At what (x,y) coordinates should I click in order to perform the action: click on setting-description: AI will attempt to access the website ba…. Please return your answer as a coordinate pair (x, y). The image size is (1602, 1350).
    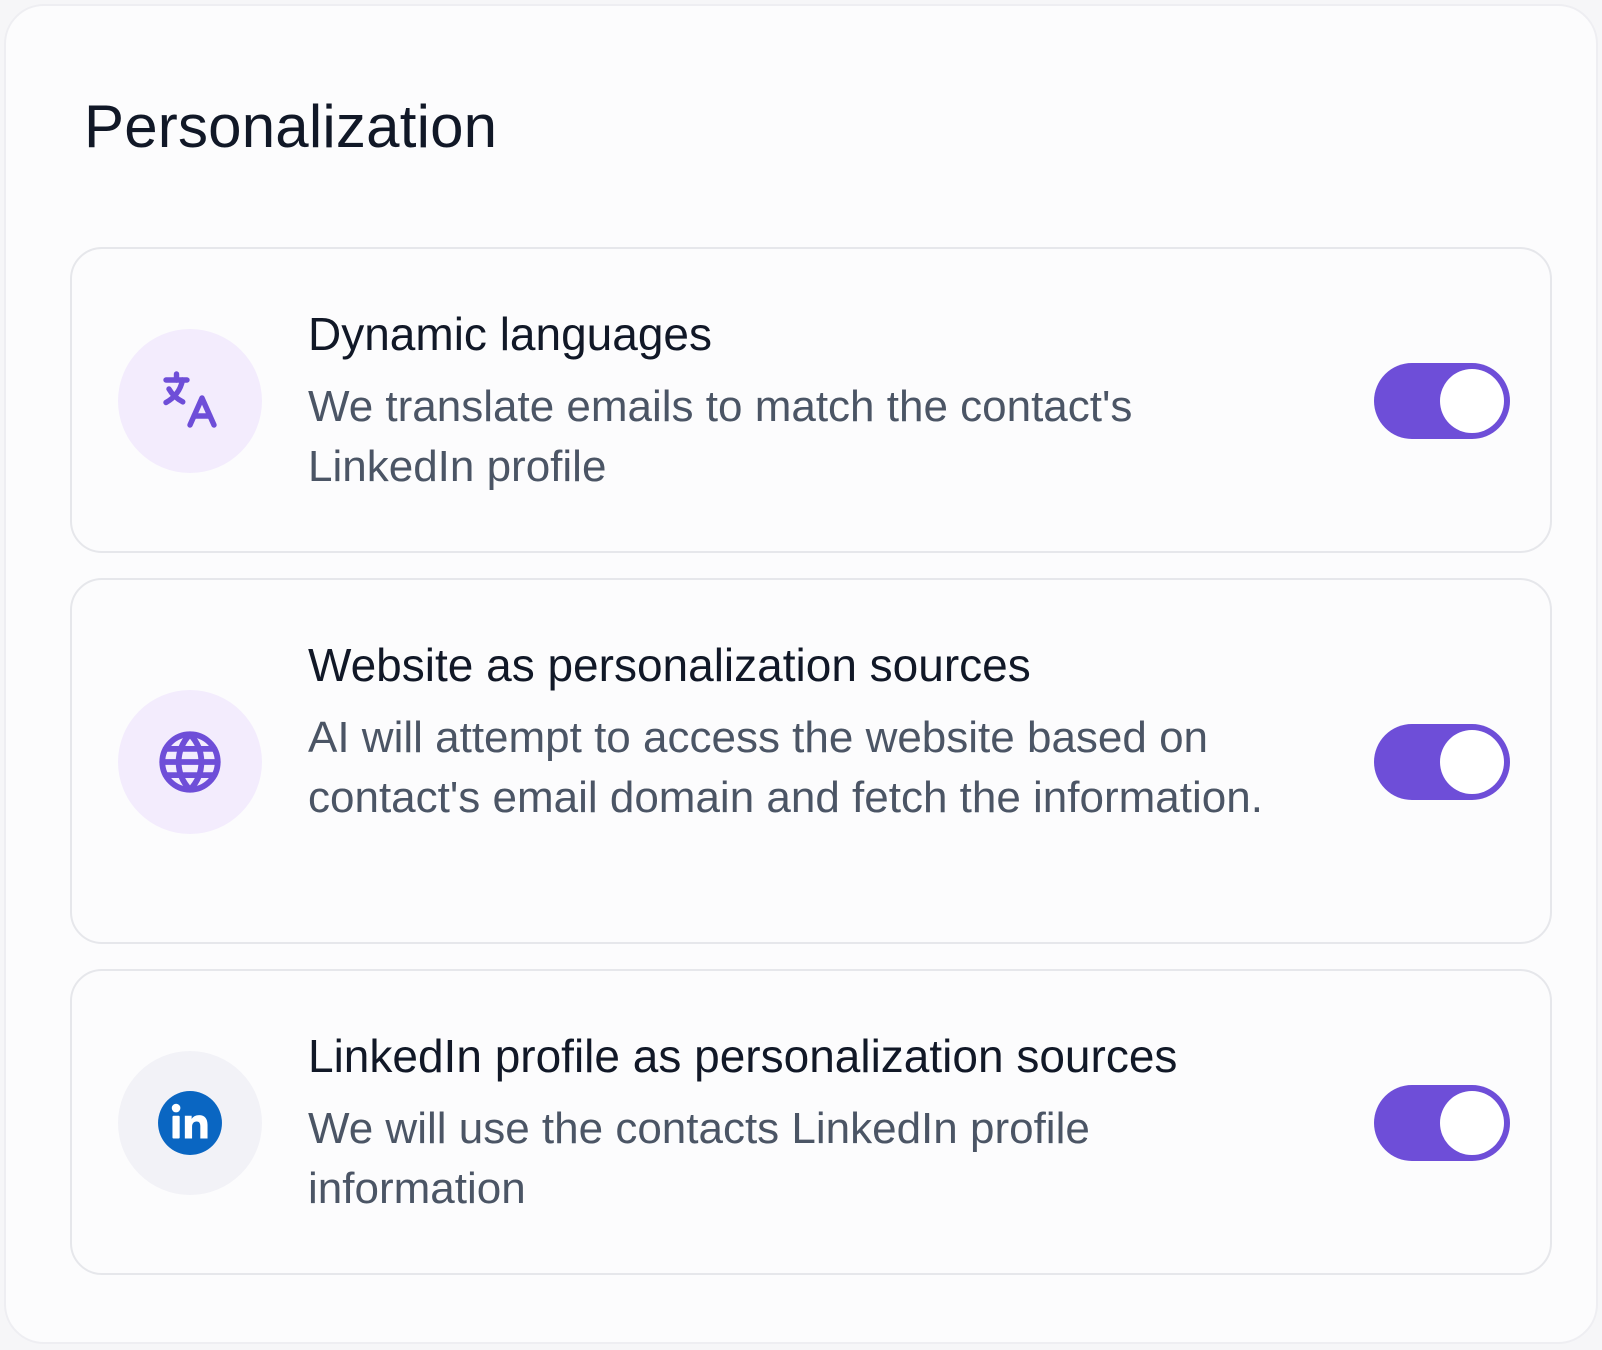
    Looking at the image, I should click on (785, 767).